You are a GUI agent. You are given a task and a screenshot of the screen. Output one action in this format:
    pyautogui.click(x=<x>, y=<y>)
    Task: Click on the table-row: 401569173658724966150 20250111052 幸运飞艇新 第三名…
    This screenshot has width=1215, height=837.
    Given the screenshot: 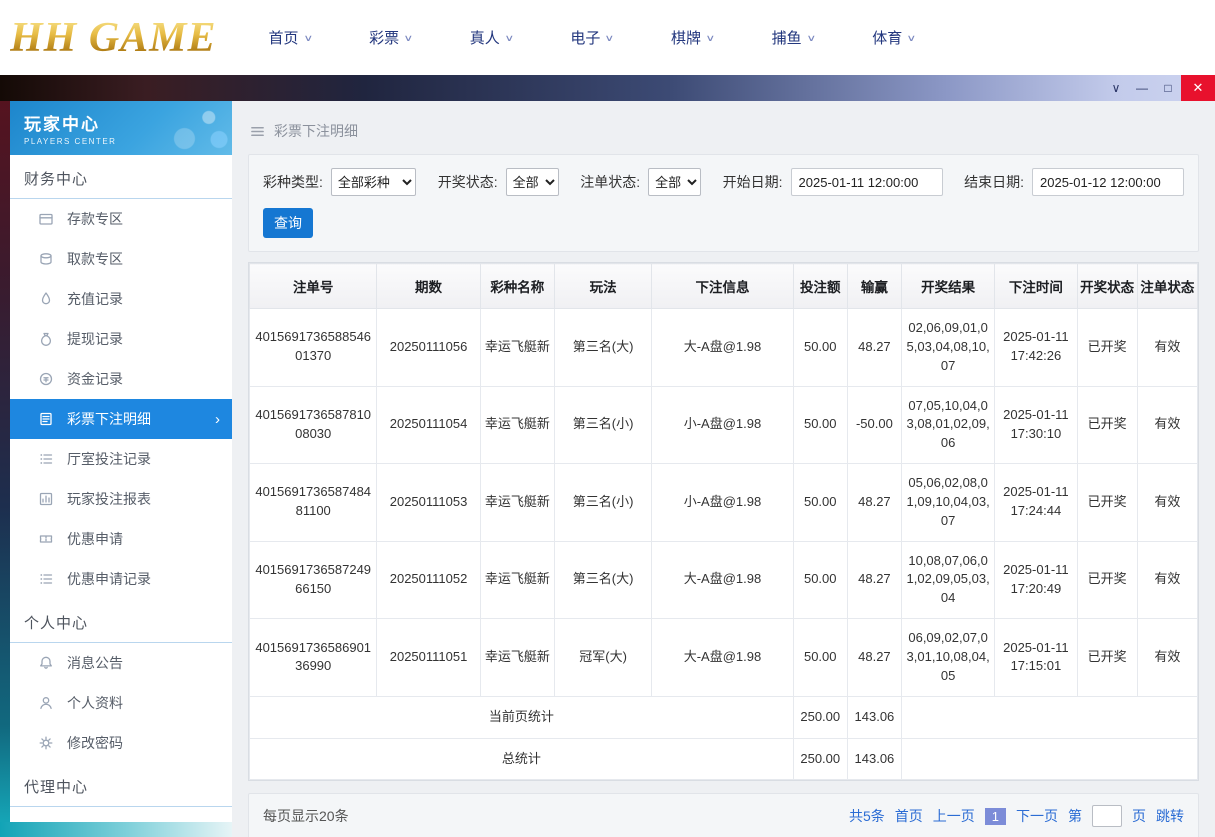 What is the action you would take?
    pyautogui.click(x=723, y=580)
    